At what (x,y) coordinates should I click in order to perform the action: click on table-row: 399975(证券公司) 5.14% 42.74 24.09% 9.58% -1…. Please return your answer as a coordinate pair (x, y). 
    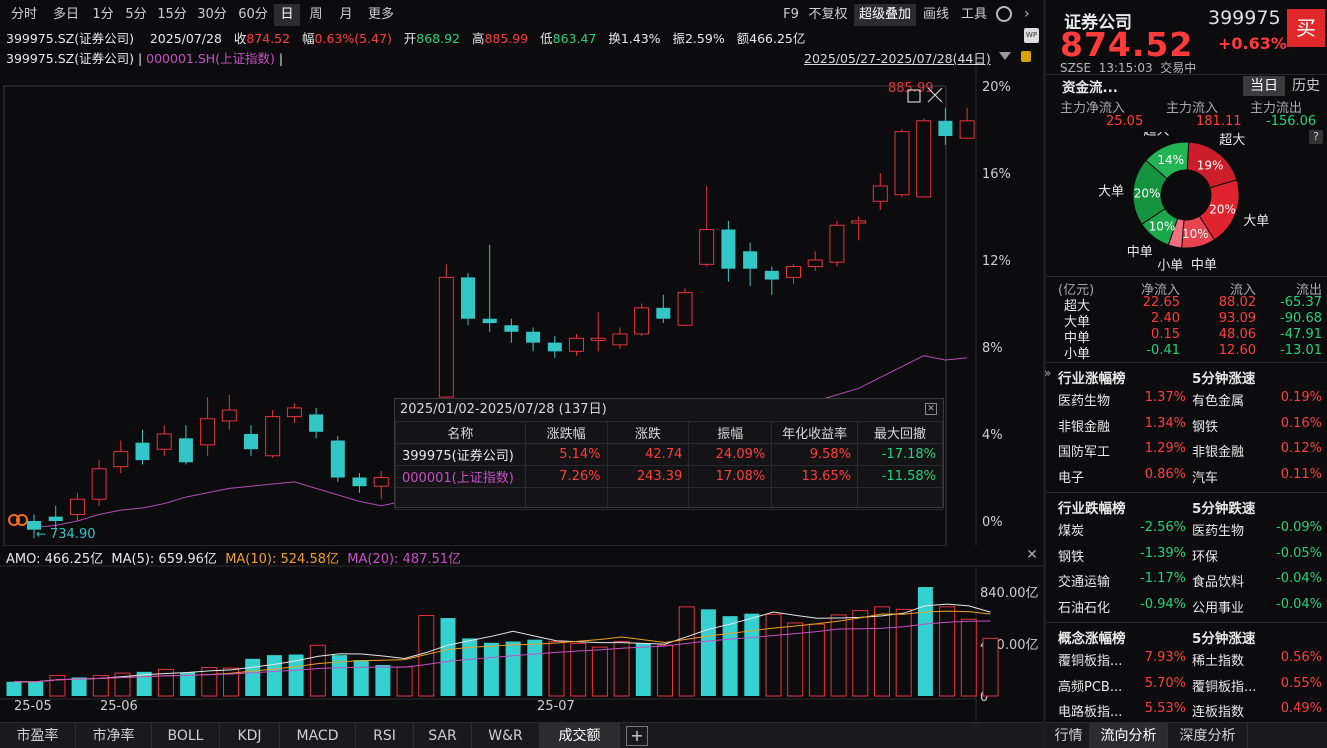
    Looking at the image, I should click on (669, 454).